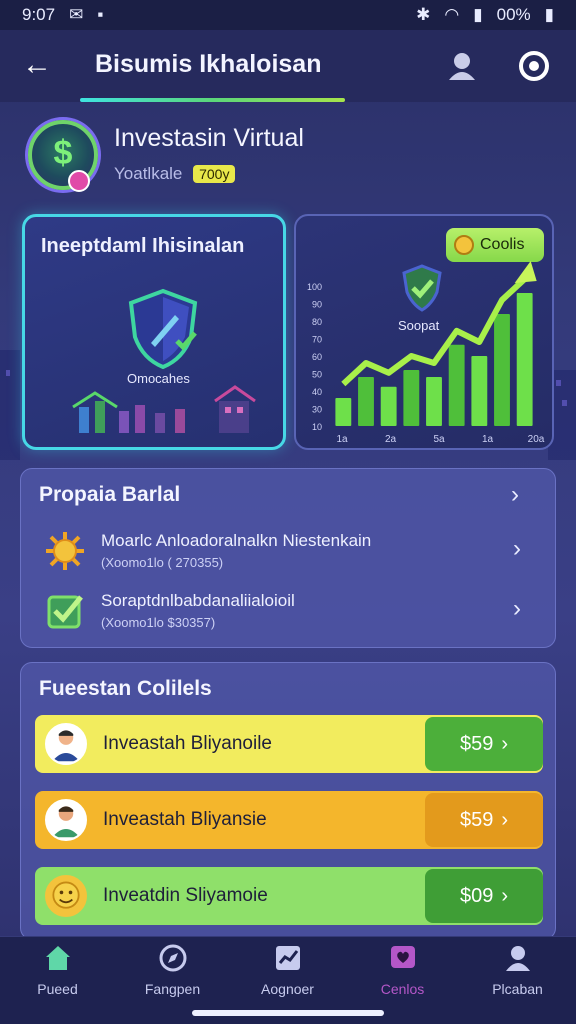 The height and width of the screenshot is (1024, 576). Describe the element at coordinates (148, 173) in the screenshot. I see `profile-subtitle-text: Yoatlkale` at that location.